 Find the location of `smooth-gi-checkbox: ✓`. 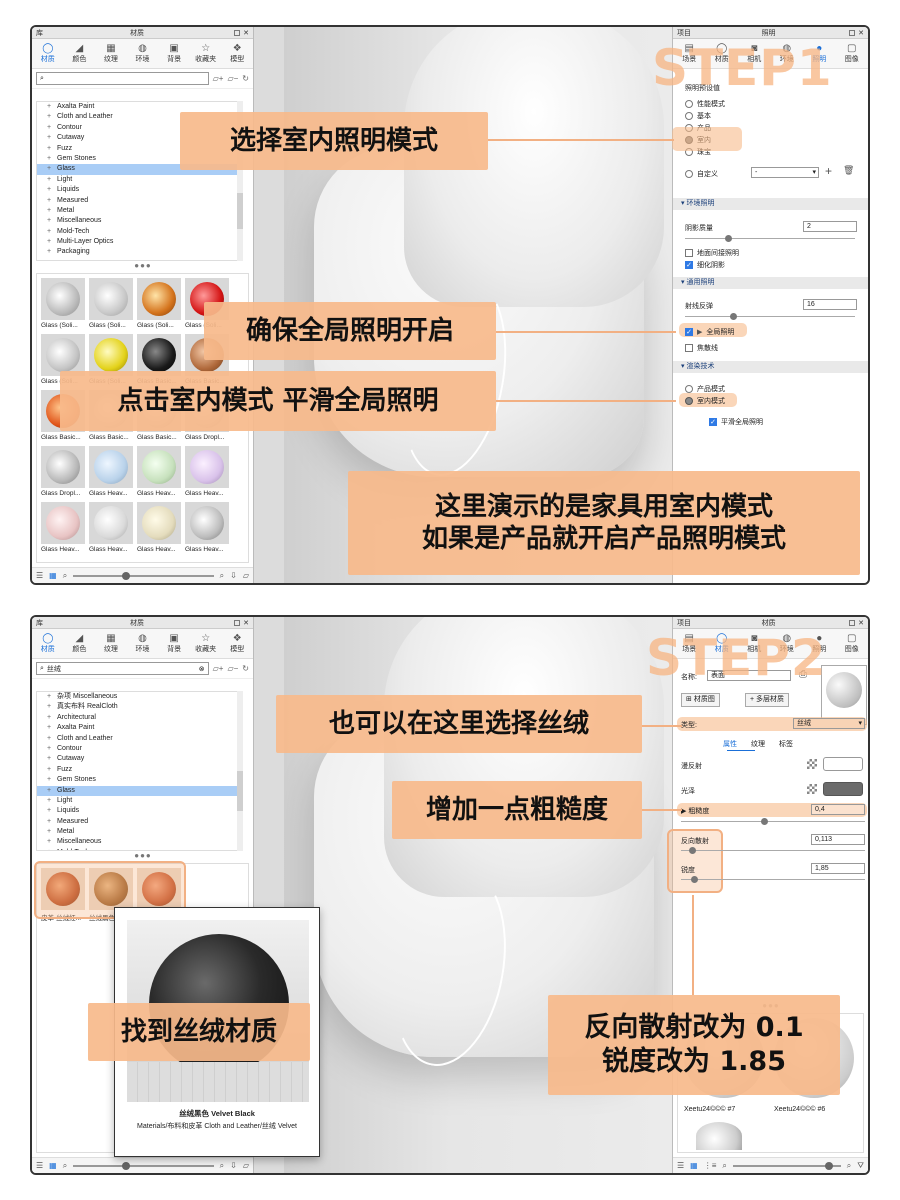

smooth-gi-checkbox: ✓ is located at coordinates (713, 422).